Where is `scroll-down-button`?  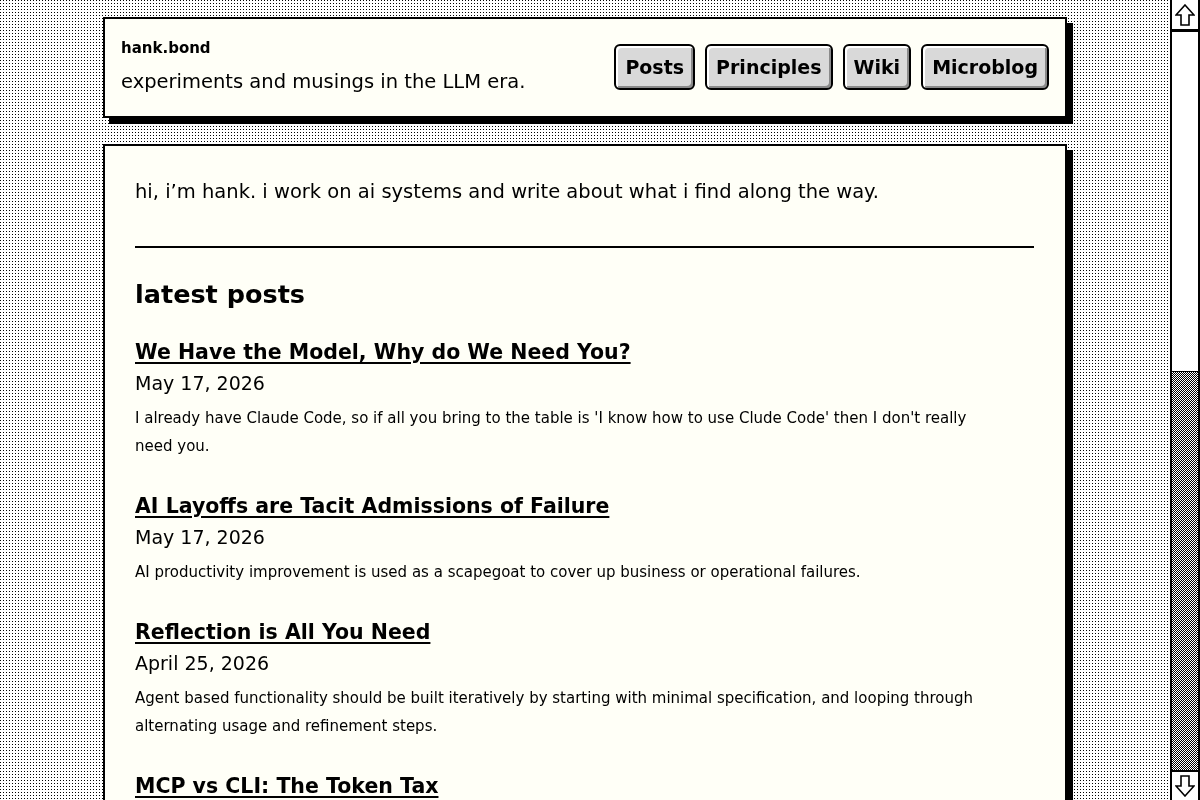 scroll-down-button is located at coordinates (1185, 785).